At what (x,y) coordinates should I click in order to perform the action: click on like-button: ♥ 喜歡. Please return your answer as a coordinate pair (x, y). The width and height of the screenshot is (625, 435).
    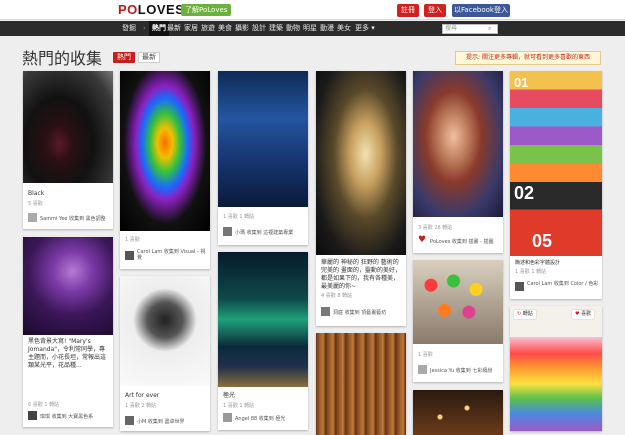
    Looking at the image, I should click on (583, 314).